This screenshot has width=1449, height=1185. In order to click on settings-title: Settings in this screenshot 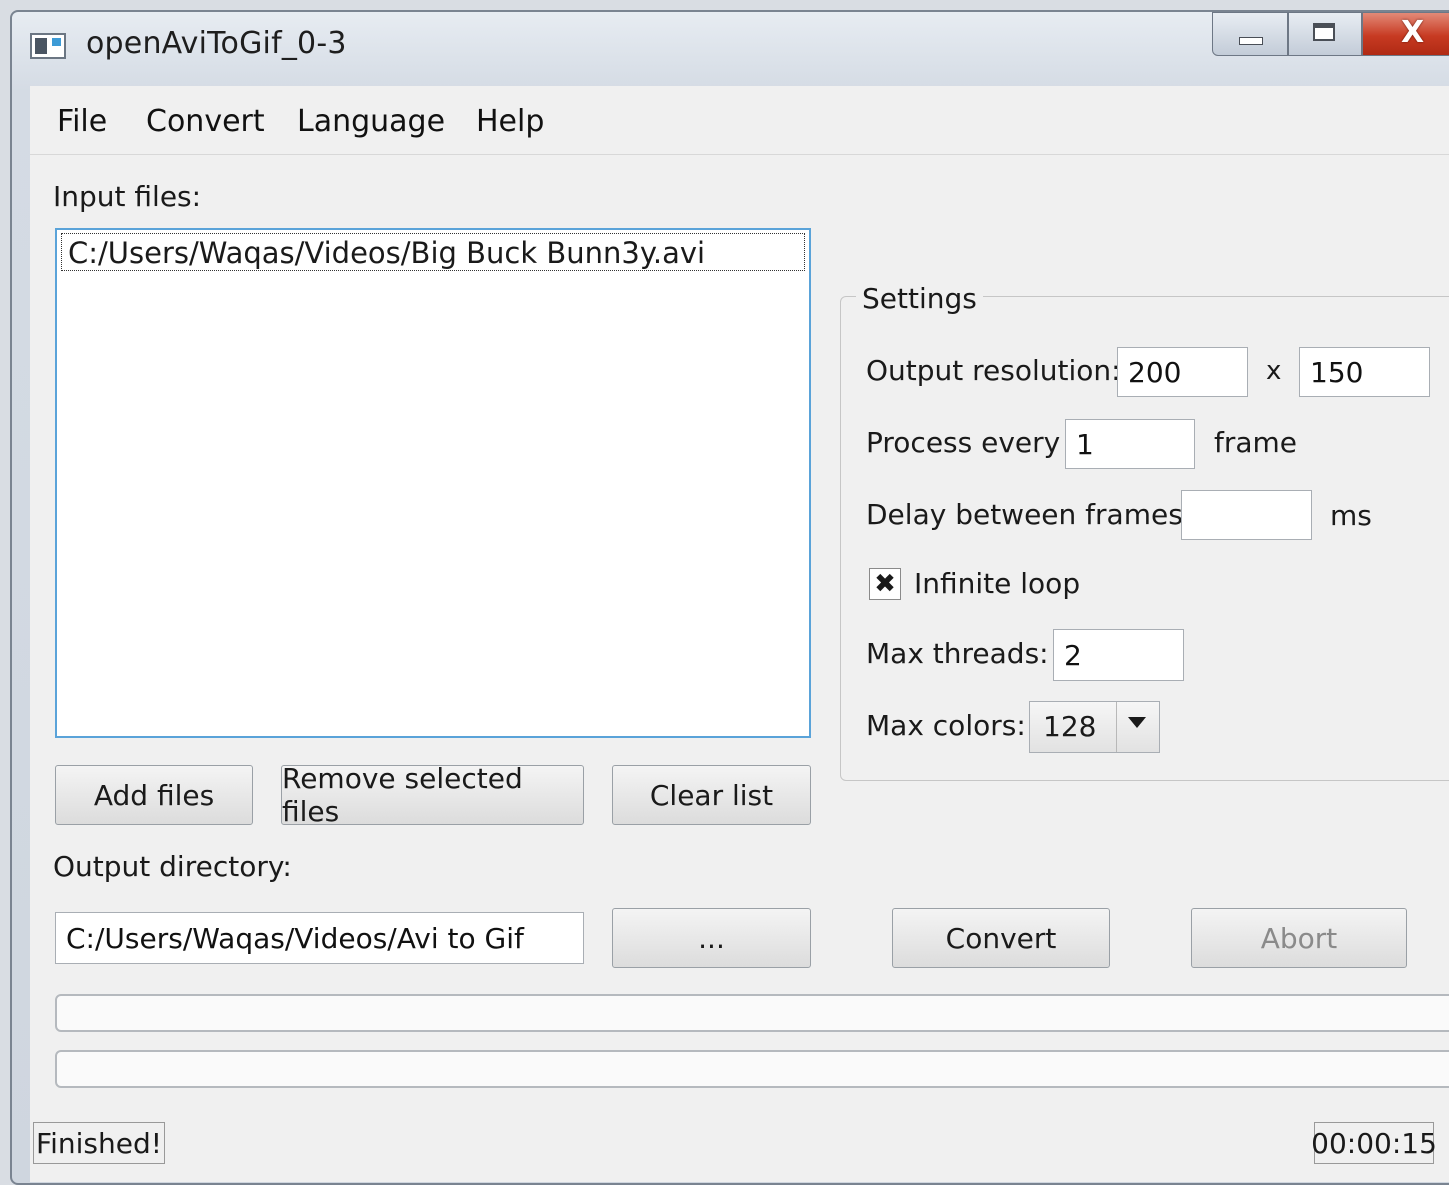, I will do `click(919, 298)`.